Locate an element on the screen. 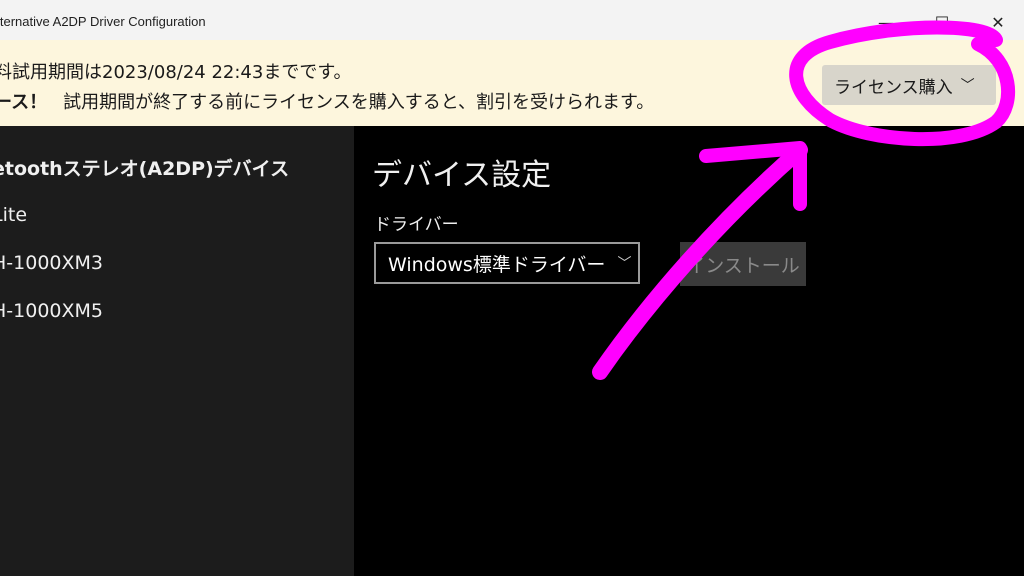 This screenshot has width=1024, height=576. window-title: lternative A2DP Driver Configuration is located at coordinates (103, 21).